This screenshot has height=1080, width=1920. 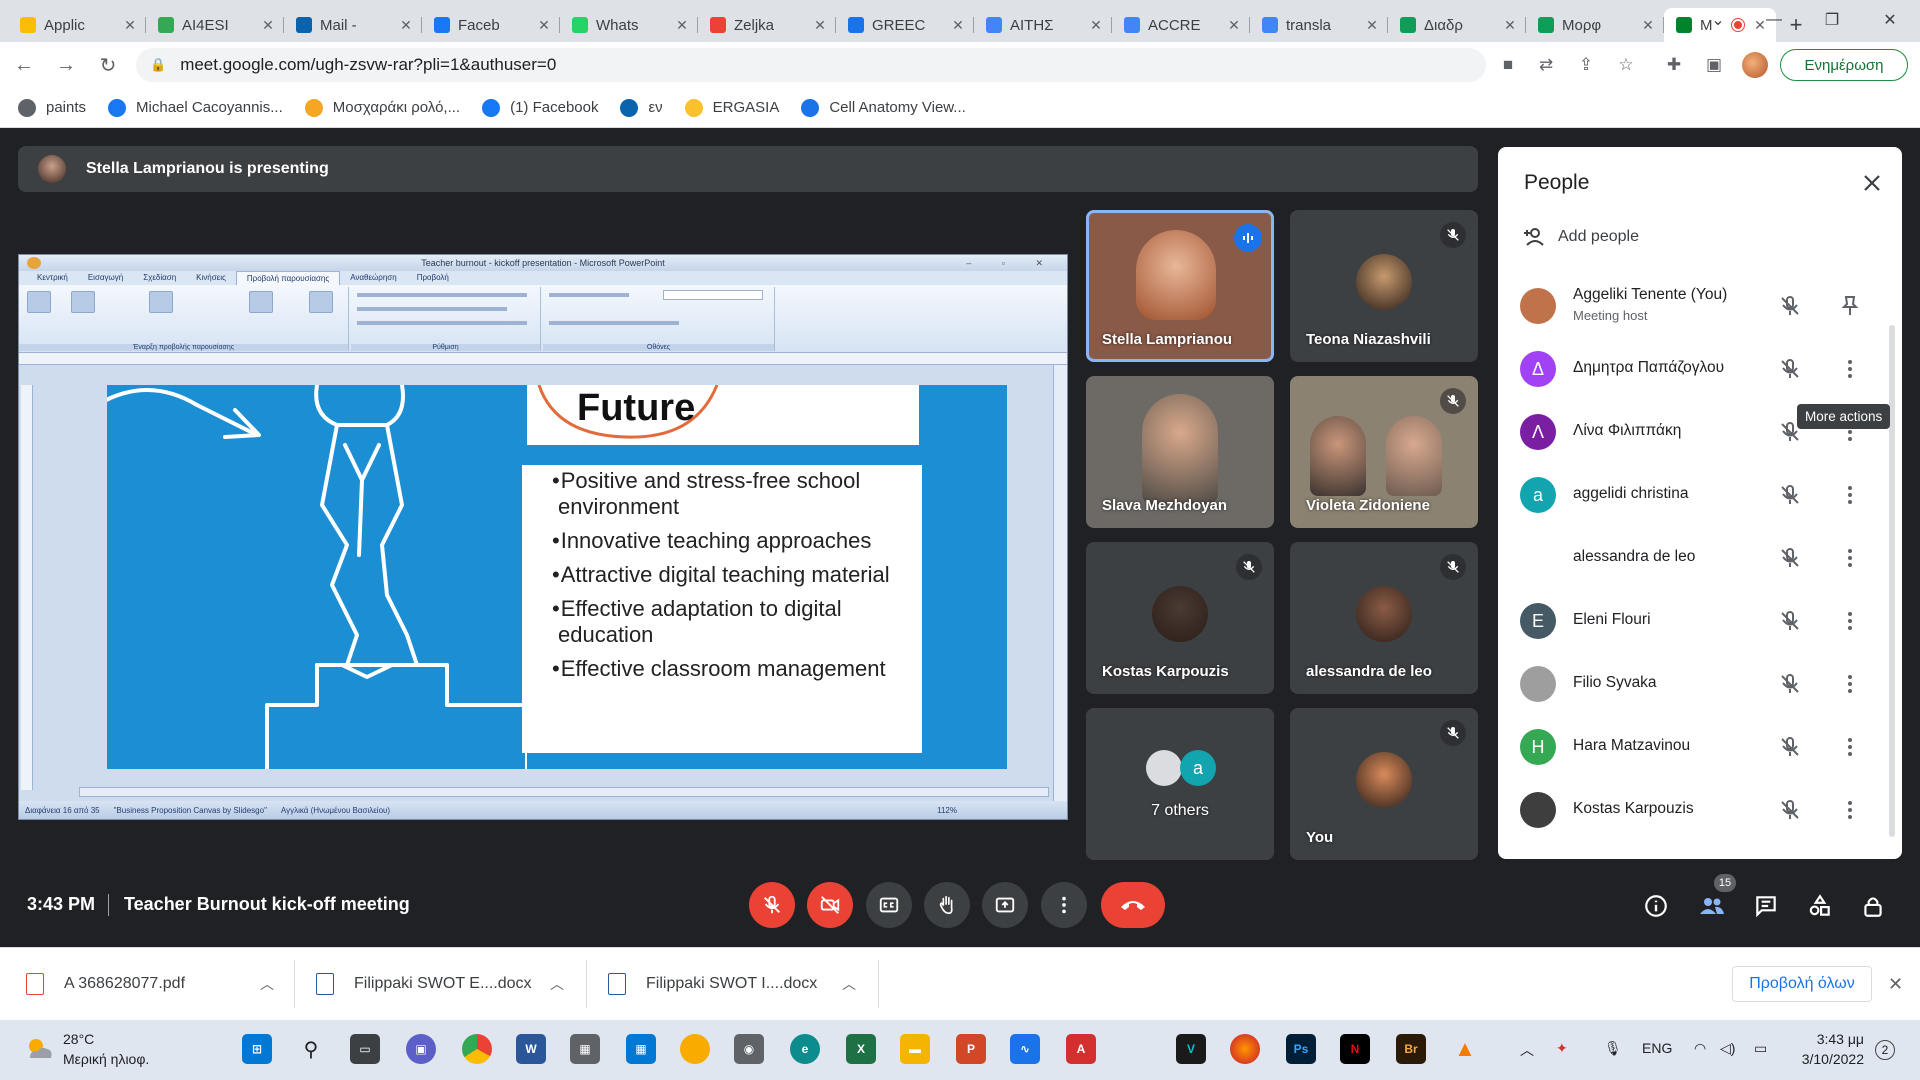 What do you see at coordinates (1674, 65) in the screenshot?
I see `extensions-icon: ✚` at bounding box center [1674, 65].